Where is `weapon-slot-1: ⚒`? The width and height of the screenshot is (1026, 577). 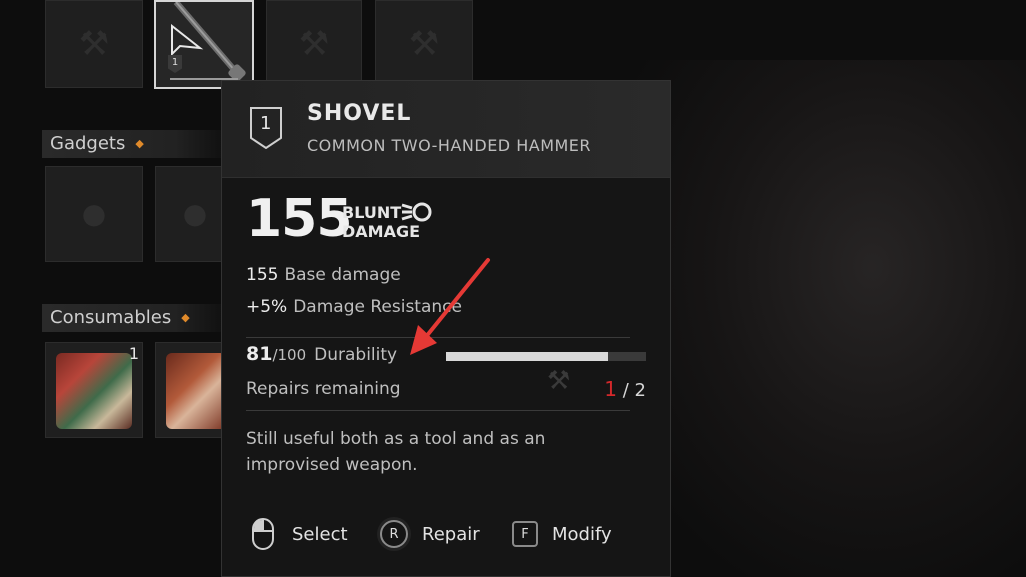 weapon-slot-1: ⚒ is located at coordinates (94, 44).